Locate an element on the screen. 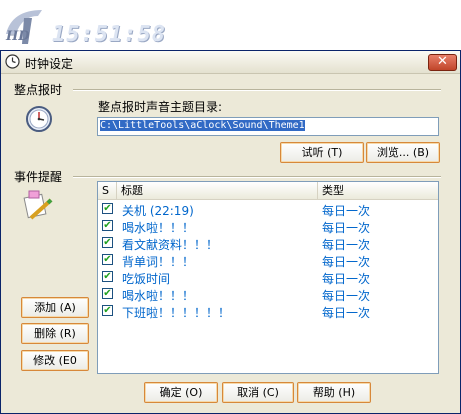 This screenshot has height=414, width=461. event-row: ✔ 吃饭时间 每日一次 is located at coordinates (268, 277).